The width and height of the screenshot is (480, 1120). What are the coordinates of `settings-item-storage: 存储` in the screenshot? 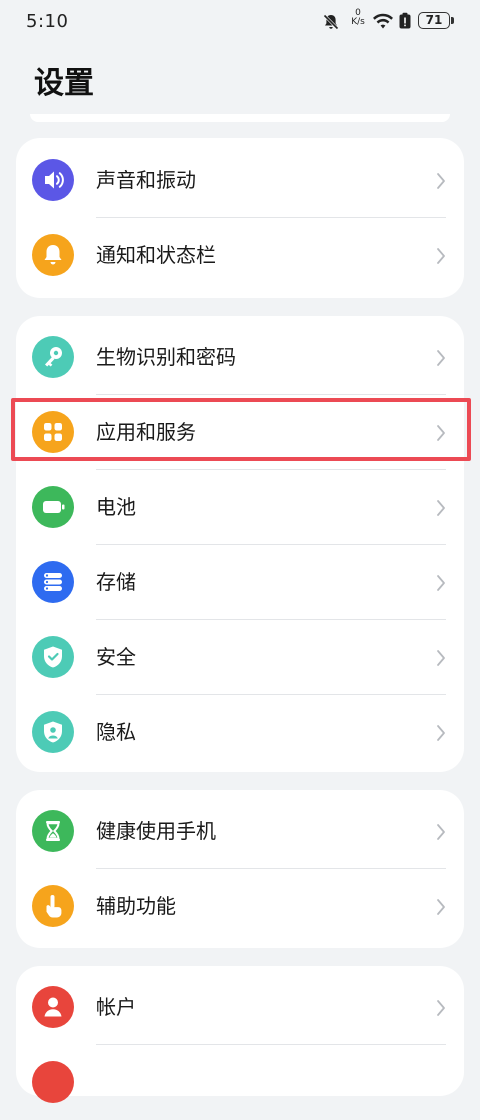 It's located at (240, 582).